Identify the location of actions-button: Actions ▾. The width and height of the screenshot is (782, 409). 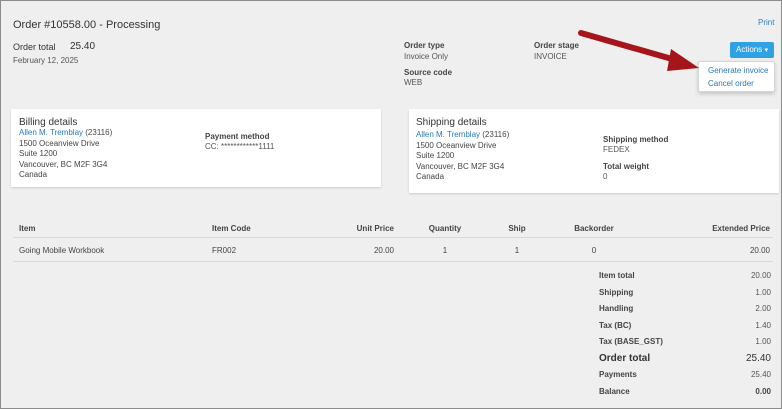
(752, 50).